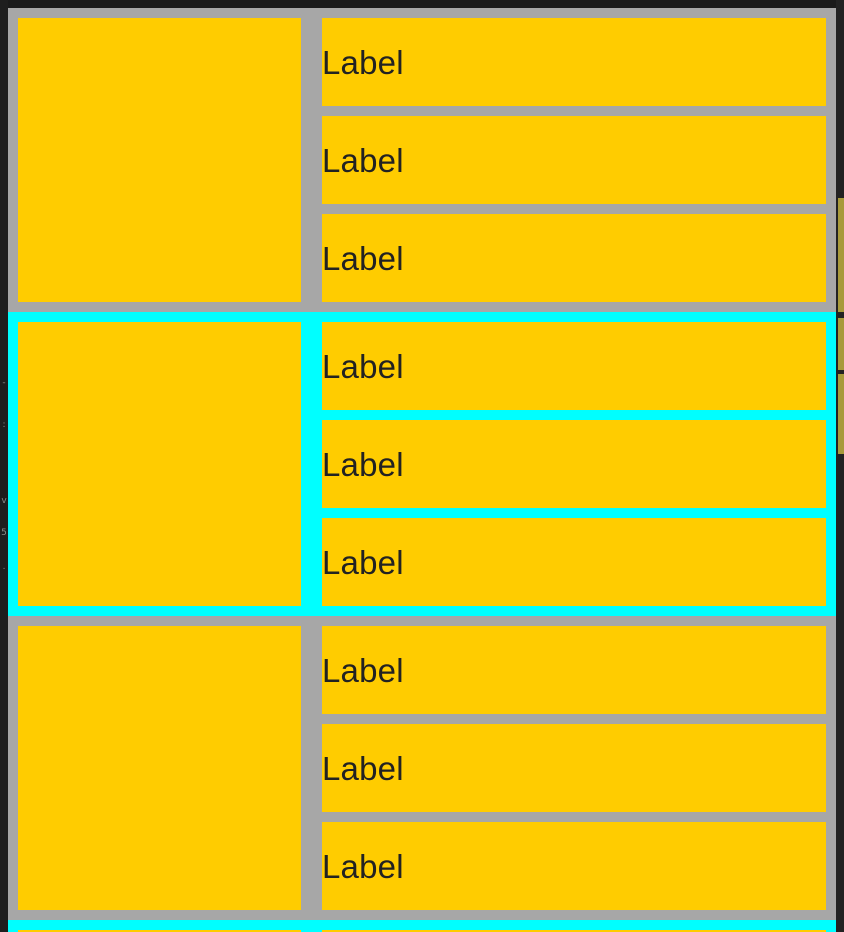 The image size is (844, 932). What do you see at coordinates (422, 926) in the screenshot?
I see `table-row-partial` at bounding box center [422, 926].